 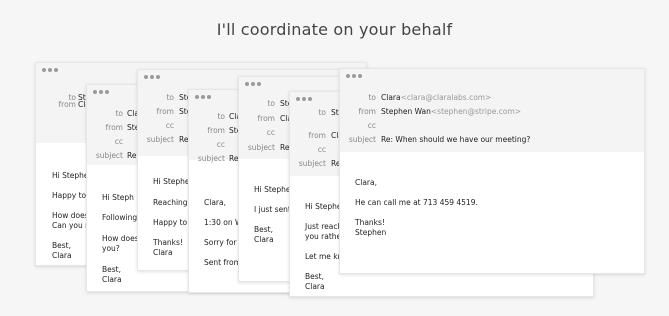 I want to click on body-line: Just reach, so click(x=324, y=226).